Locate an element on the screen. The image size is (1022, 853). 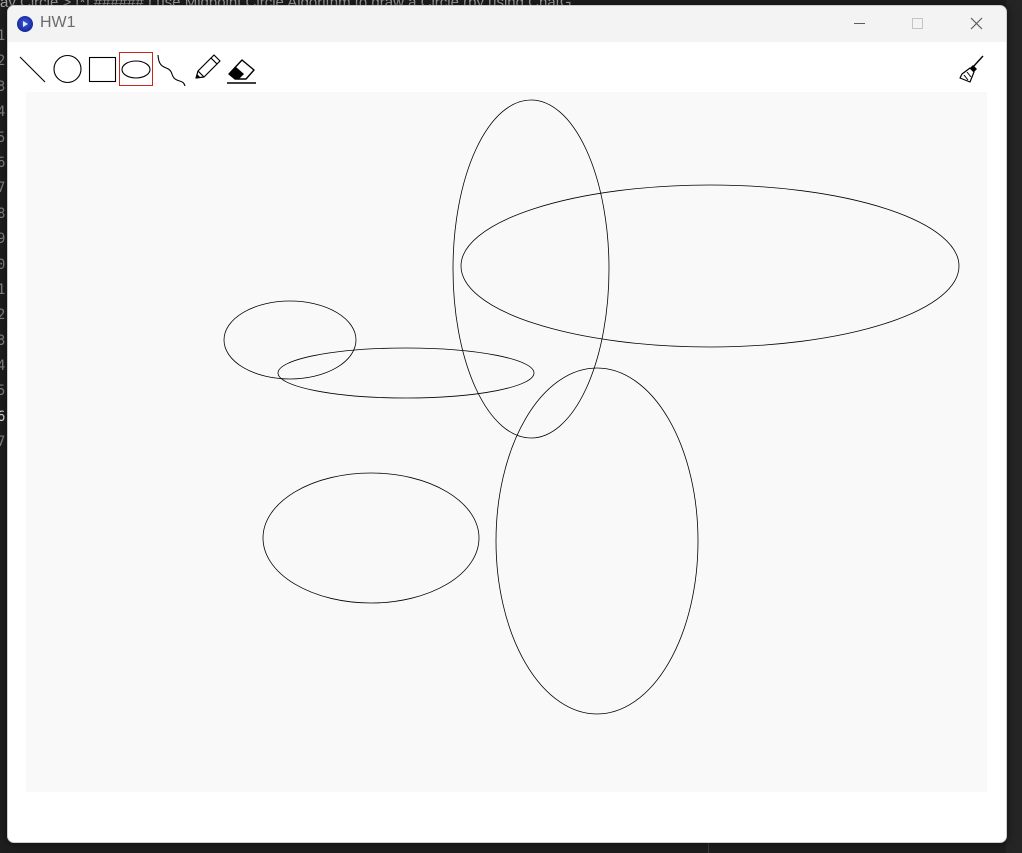
maximize-icon is located at coordinates (917, 23).